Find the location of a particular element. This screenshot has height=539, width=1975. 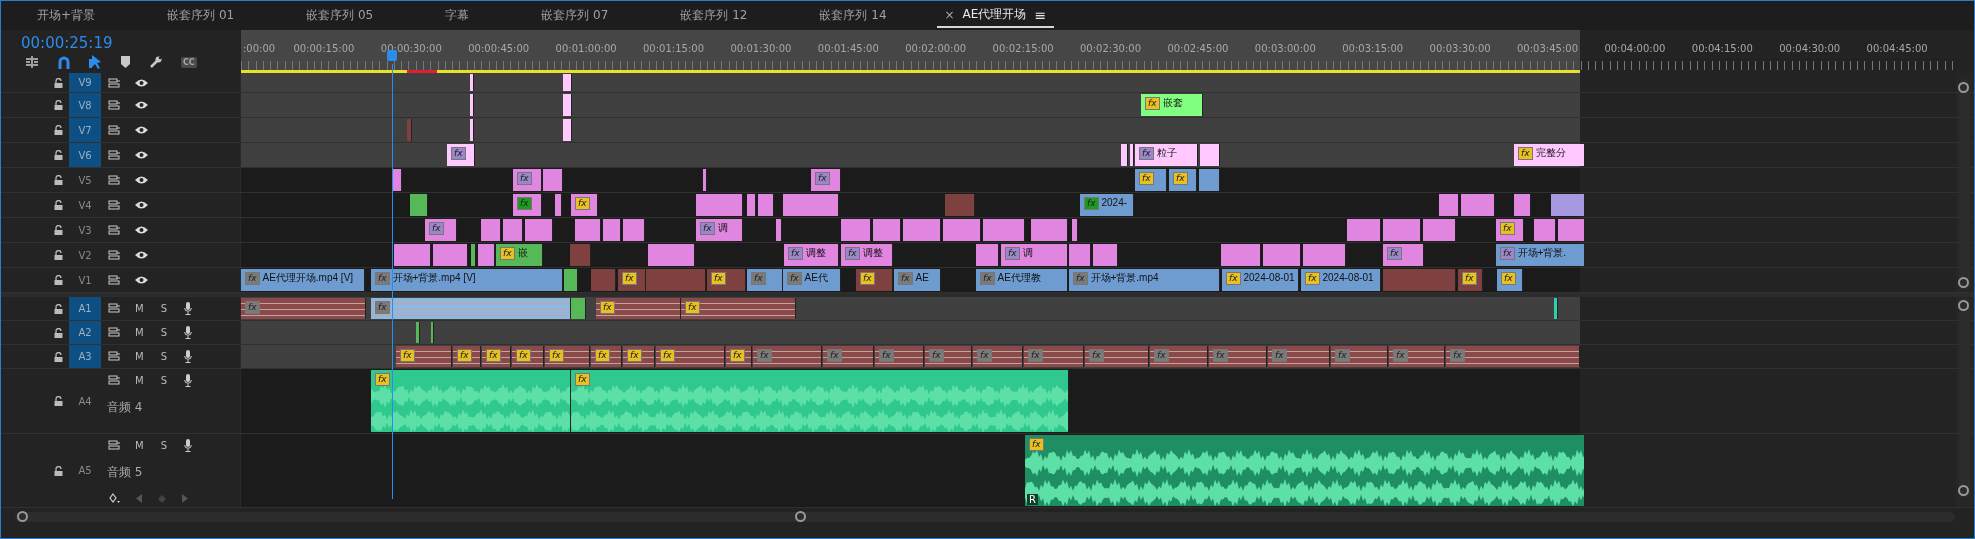

clip: fx AE代 is located at coordinates (812, 280).